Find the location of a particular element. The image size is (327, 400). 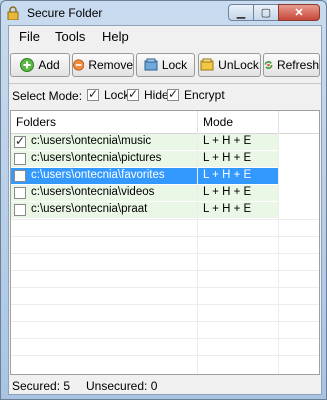

encrypt-mode-checkbox: Encrypt is located at coordinates (196, 94).